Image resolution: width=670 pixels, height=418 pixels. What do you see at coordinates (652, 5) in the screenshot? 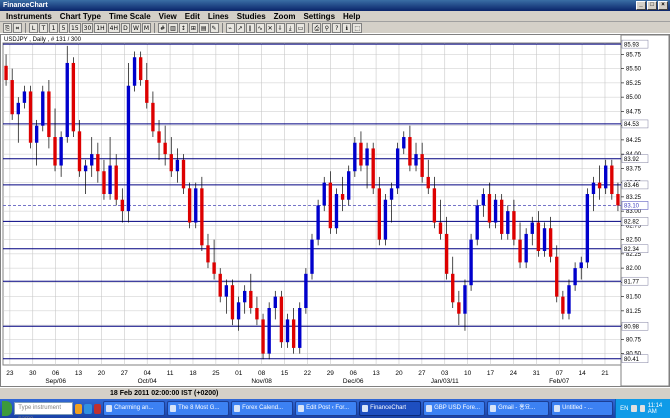
I see `maximize-button: □` at bounding box center [652, 5].